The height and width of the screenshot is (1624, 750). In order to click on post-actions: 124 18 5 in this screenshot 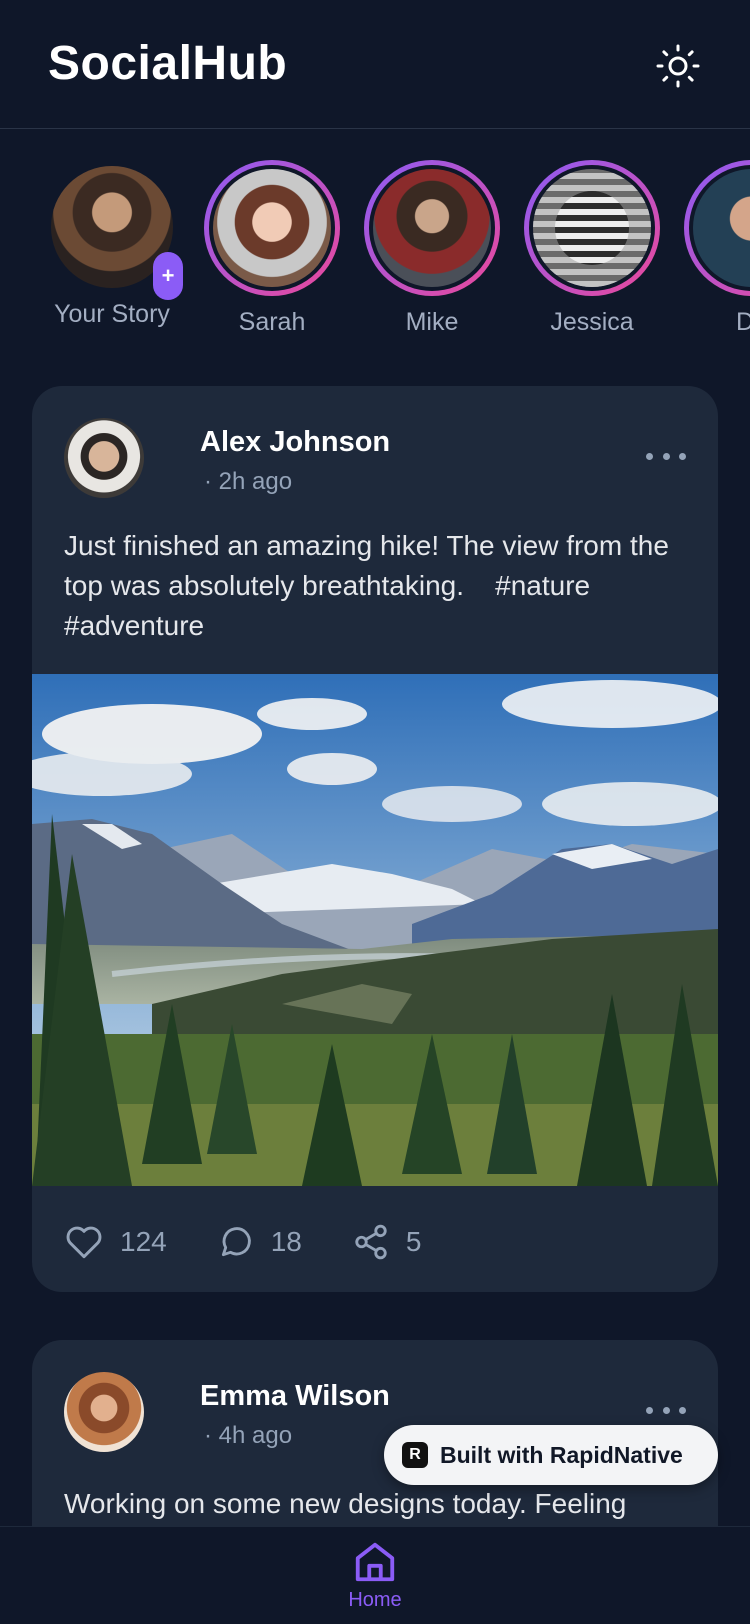, I will do `click(375, 1242)`.